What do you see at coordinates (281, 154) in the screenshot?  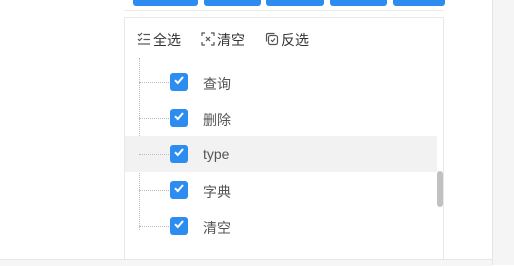 I see `tree-node-highlighted: type` at bounding box center [281, 154].